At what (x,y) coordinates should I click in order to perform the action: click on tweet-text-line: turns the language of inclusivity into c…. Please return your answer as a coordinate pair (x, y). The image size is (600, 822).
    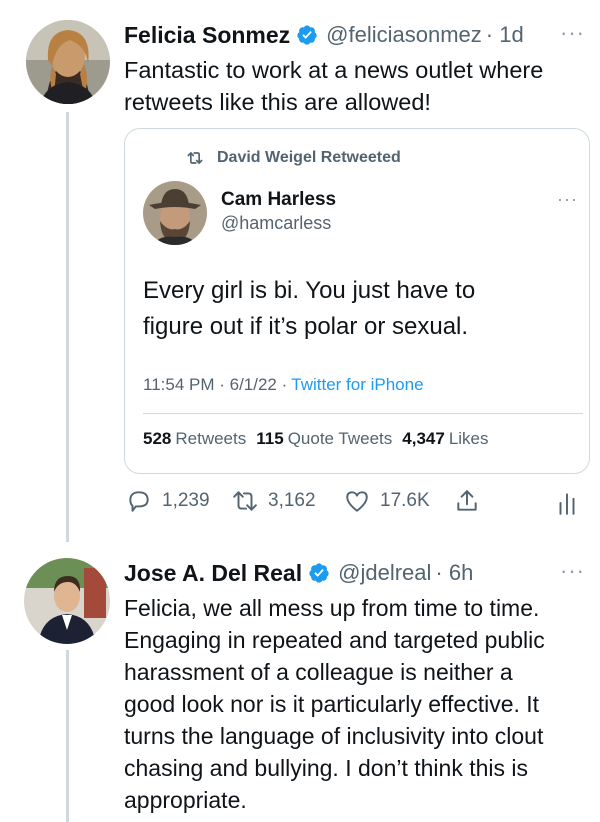
    Looking at the image, I should click on (334, 736).